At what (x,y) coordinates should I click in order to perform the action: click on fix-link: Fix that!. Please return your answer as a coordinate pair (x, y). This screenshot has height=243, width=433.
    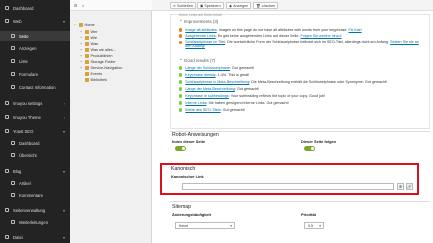
    Looking at the image, I should click on (354, 30).